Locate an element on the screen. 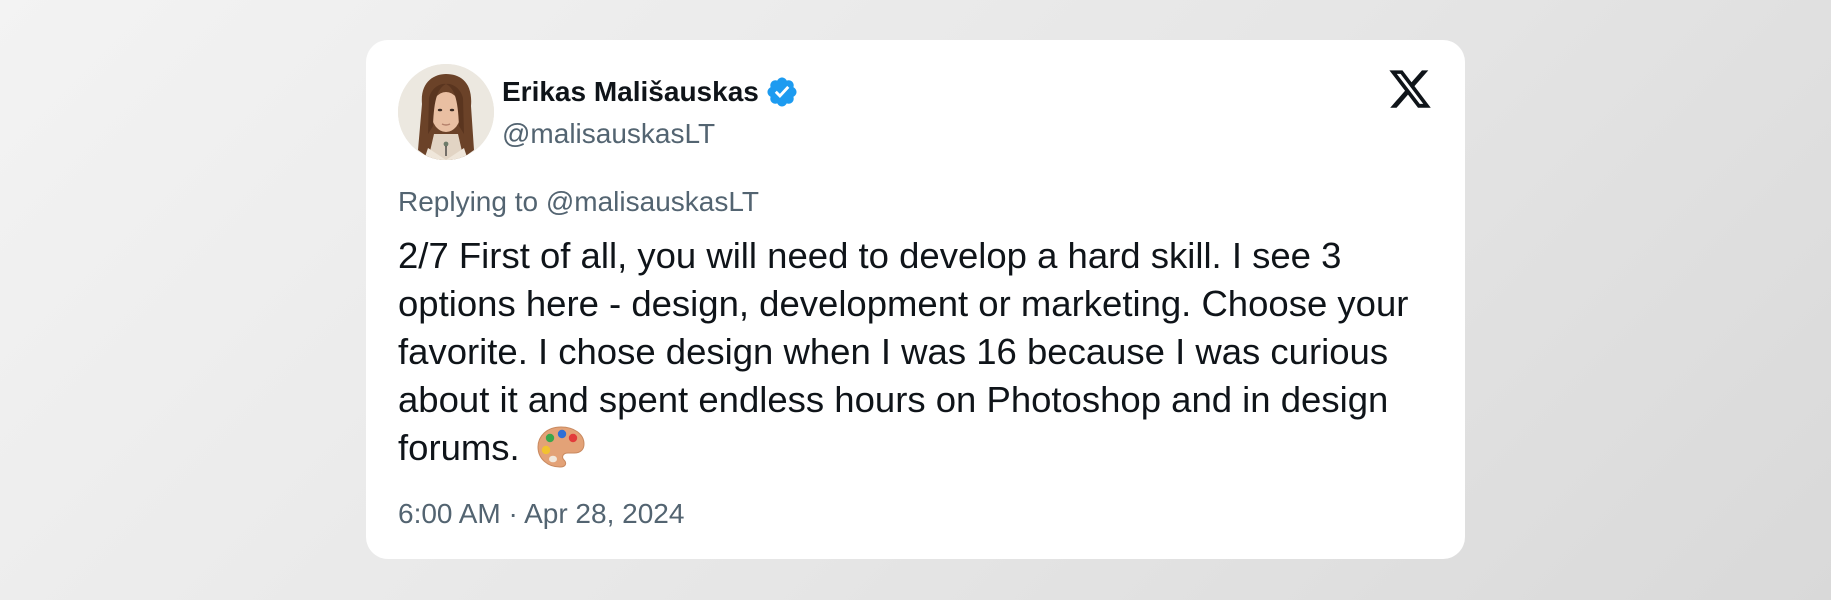 This screenshot has height=600, width=1831. x-logo-icon is located at coordinates (1410, 89).